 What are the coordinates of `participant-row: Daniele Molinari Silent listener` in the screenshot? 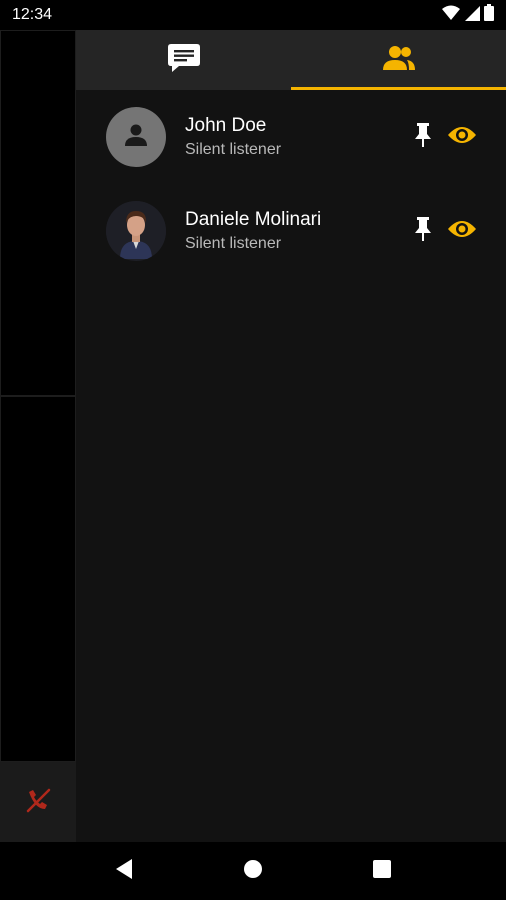 It's located at (291, 231).